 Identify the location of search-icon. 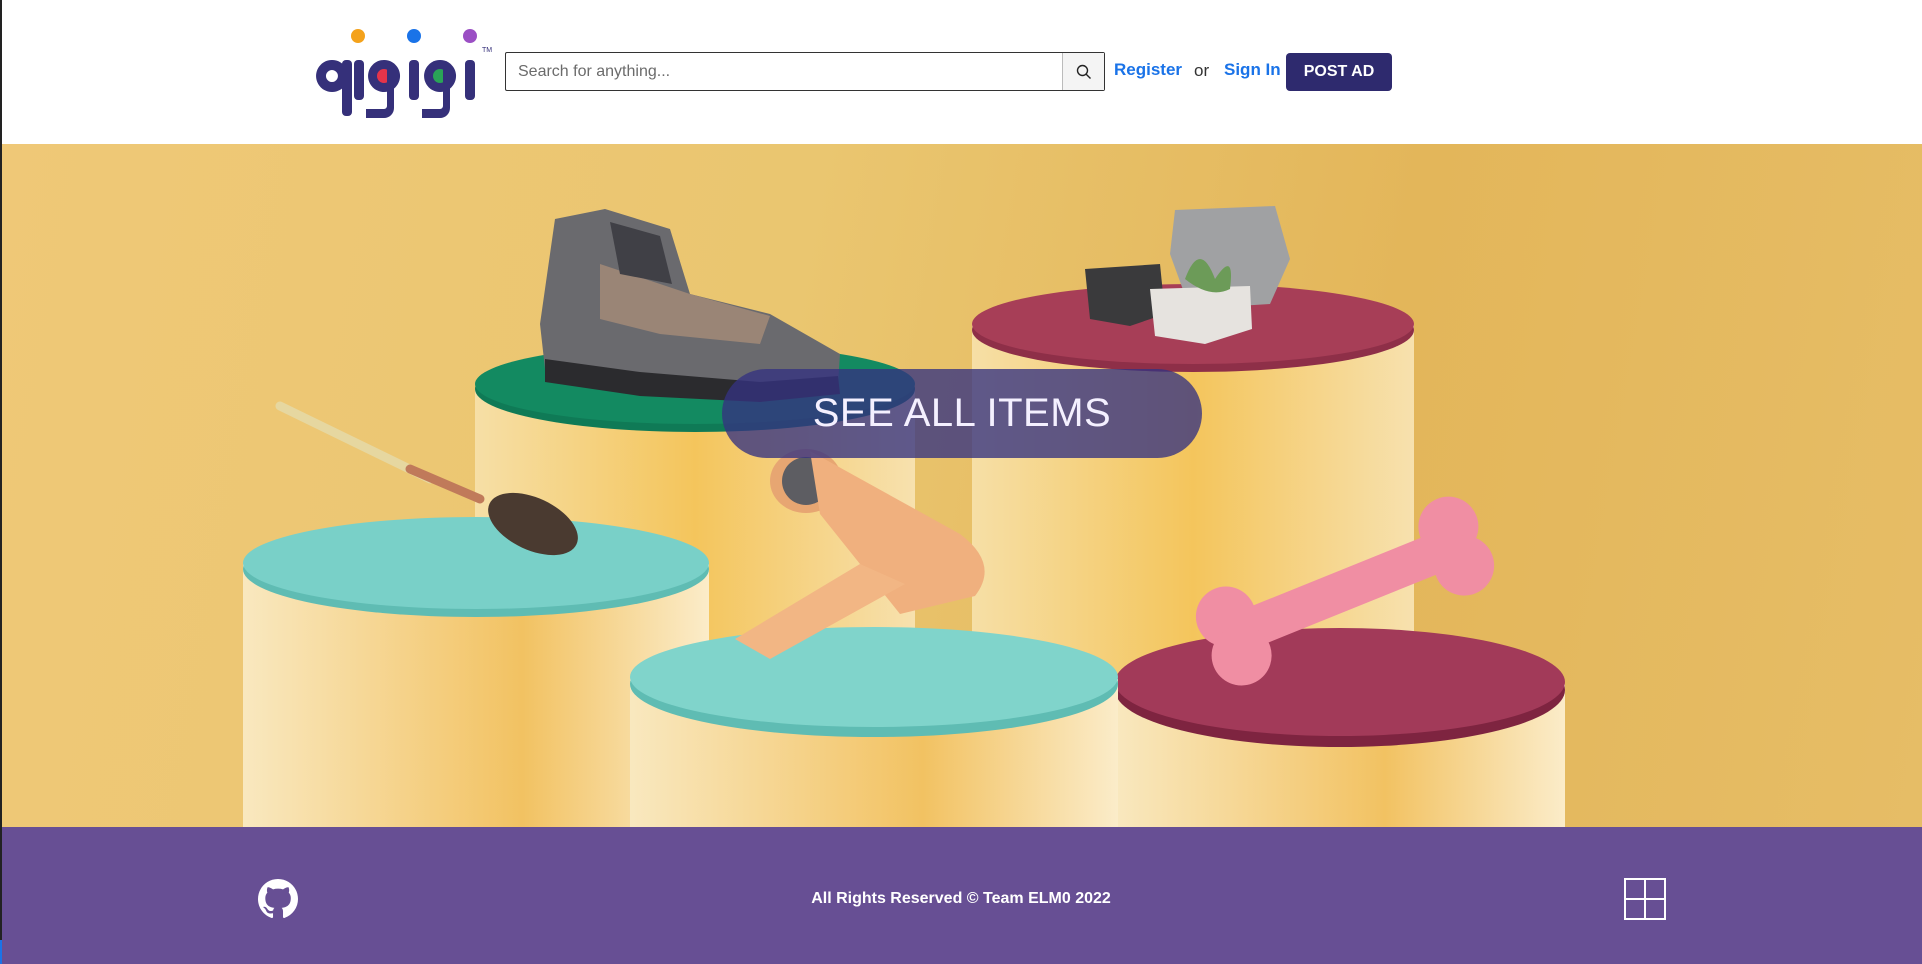
(1083, 71).